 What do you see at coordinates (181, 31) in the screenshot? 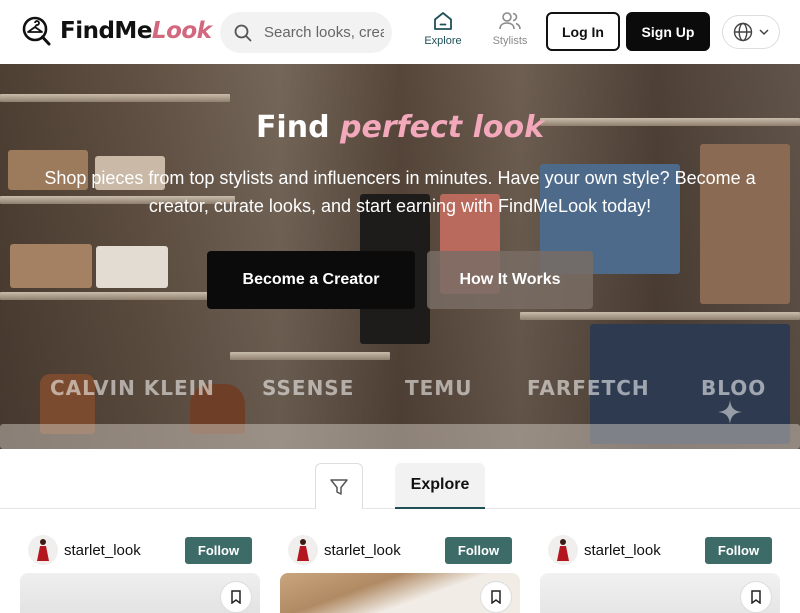
I see `logo-text-part2: Look` at bounding box center [181, 31].